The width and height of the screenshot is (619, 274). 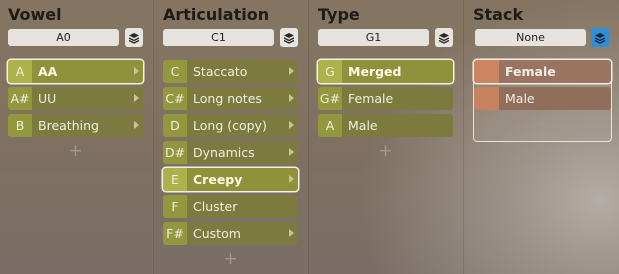 I want to click on key-label: C, so click(x=175, y=71).